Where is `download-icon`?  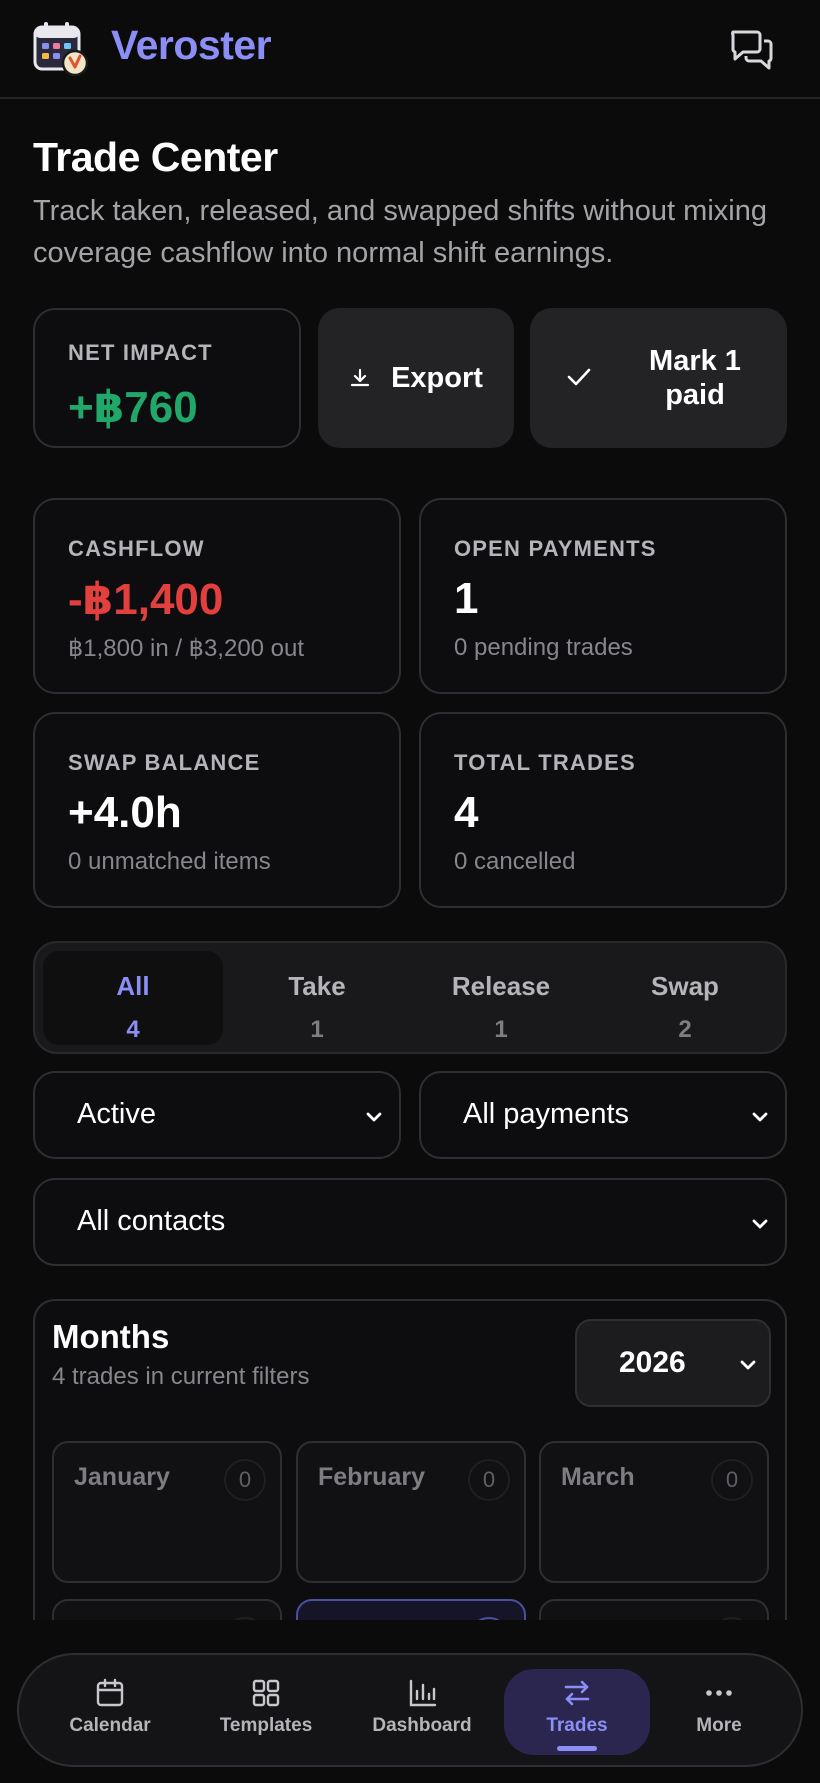
download-icon is located at coordinates (360, 377).